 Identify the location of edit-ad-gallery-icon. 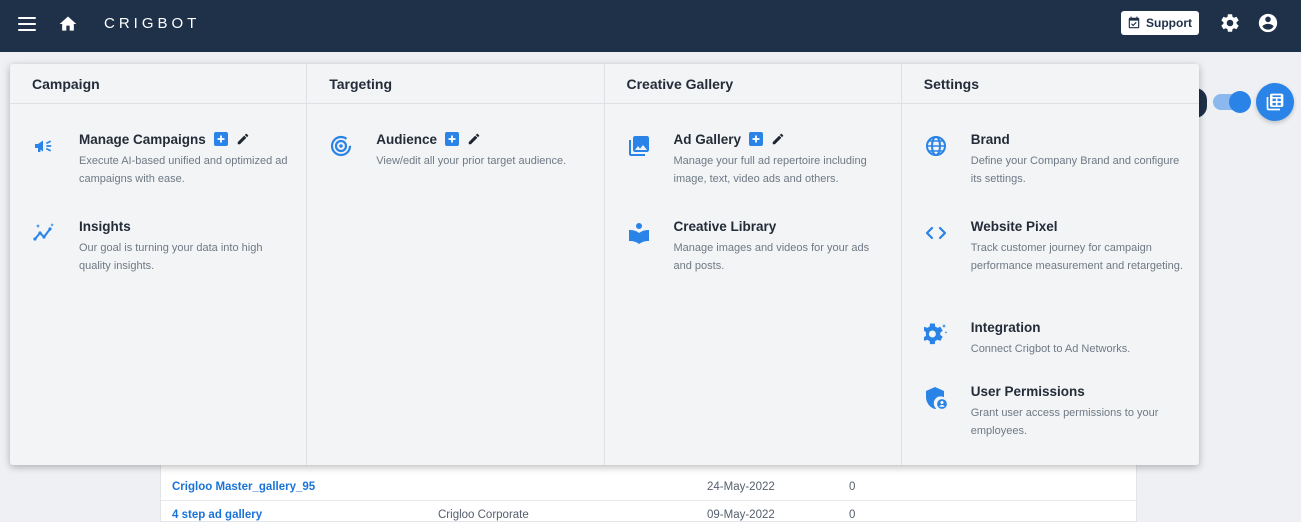
(778, 139).